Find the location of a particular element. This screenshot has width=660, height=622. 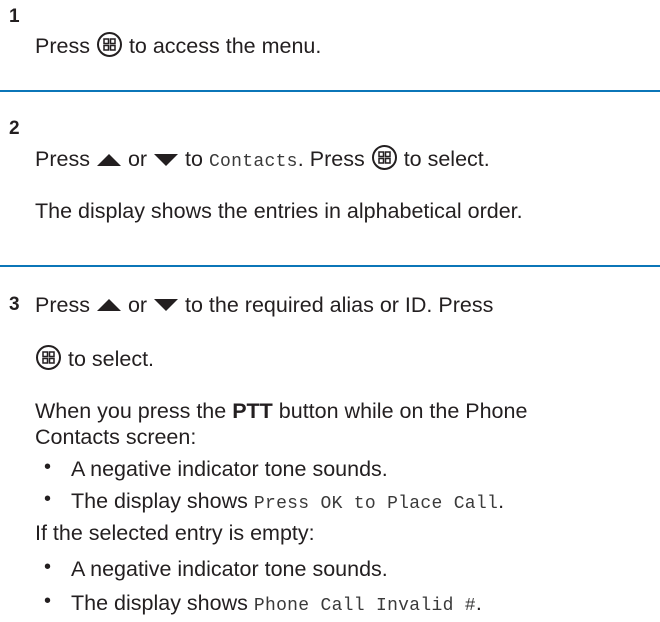

step-3-instruction-cont: to select. is located at coordinates (94, 360).